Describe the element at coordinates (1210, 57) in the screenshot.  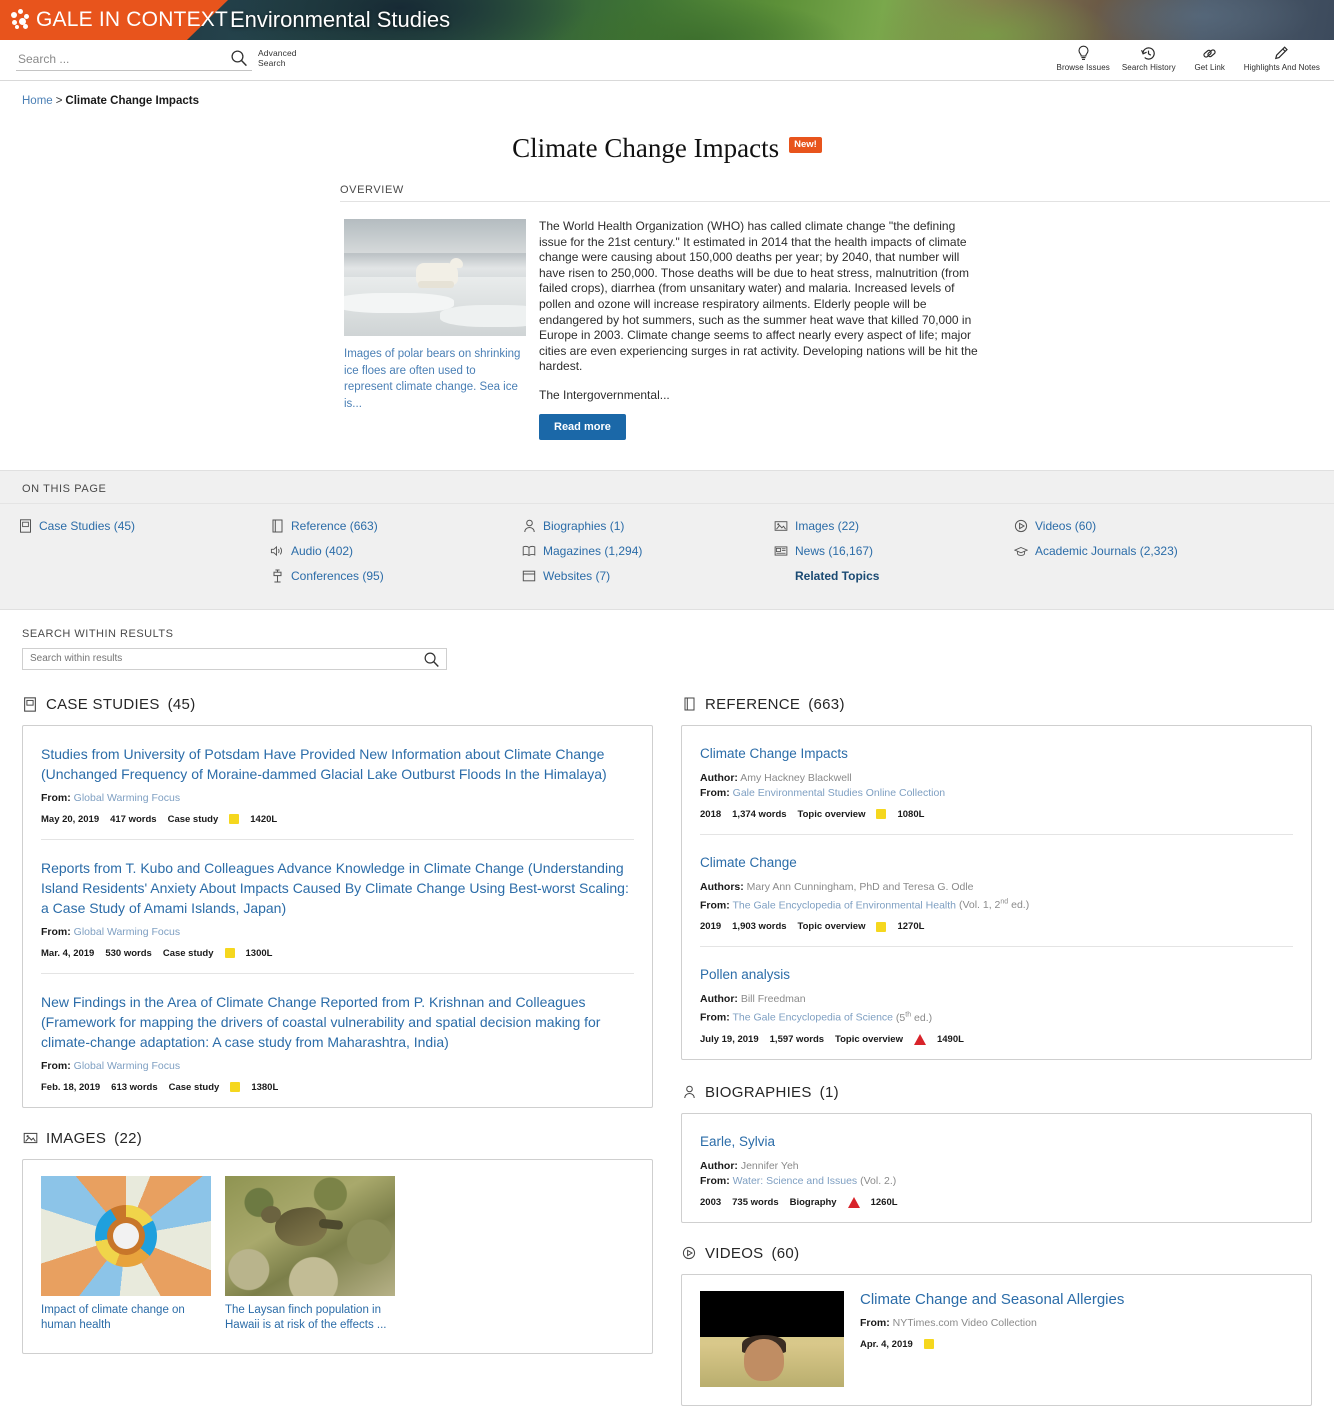
I see `tool-get-link: Get Link` at that location.